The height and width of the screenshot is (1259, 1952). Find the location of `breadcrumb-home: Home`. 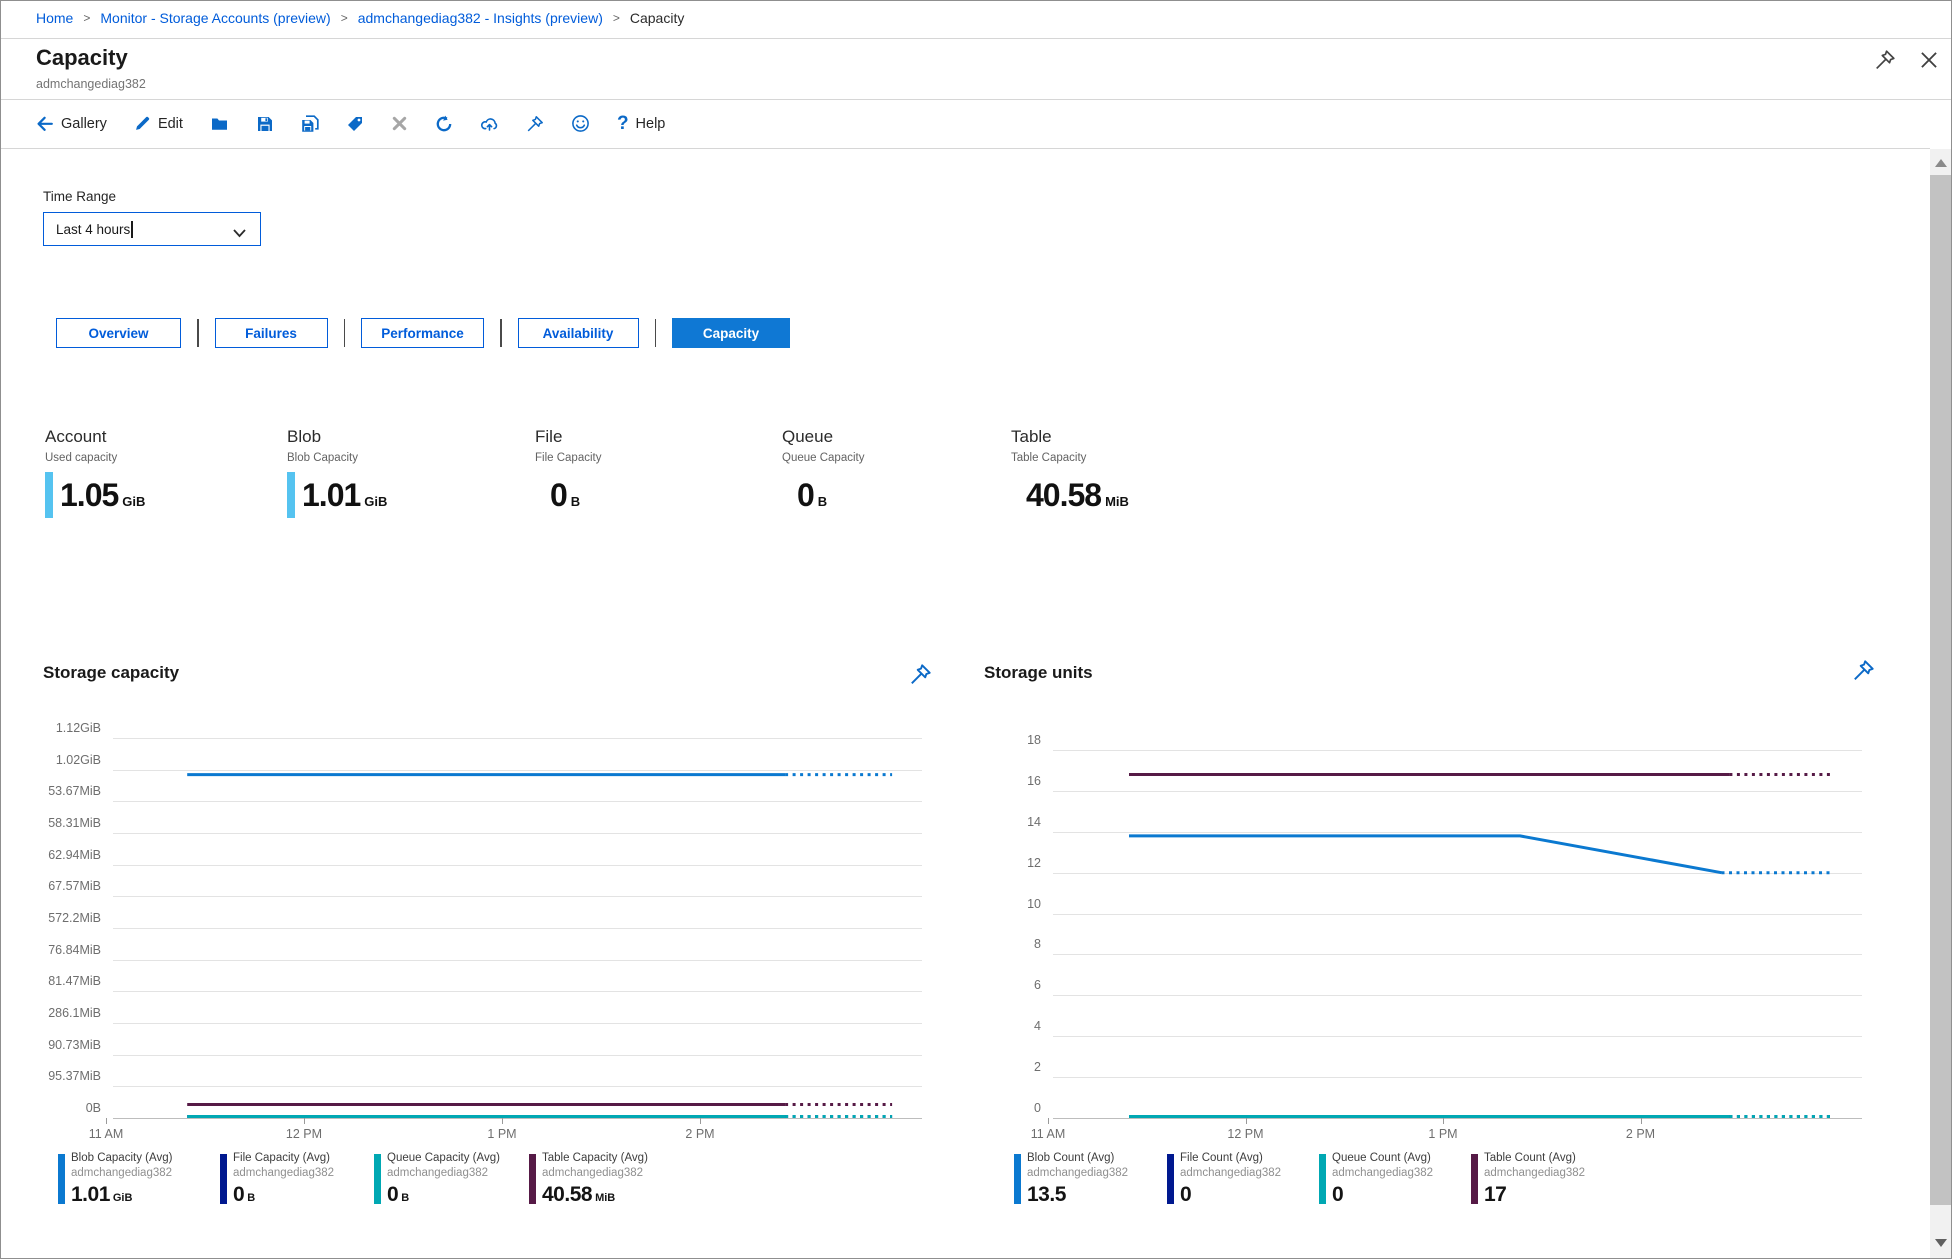

breadcrumb-home: Home is located at coordinates (54, 18).